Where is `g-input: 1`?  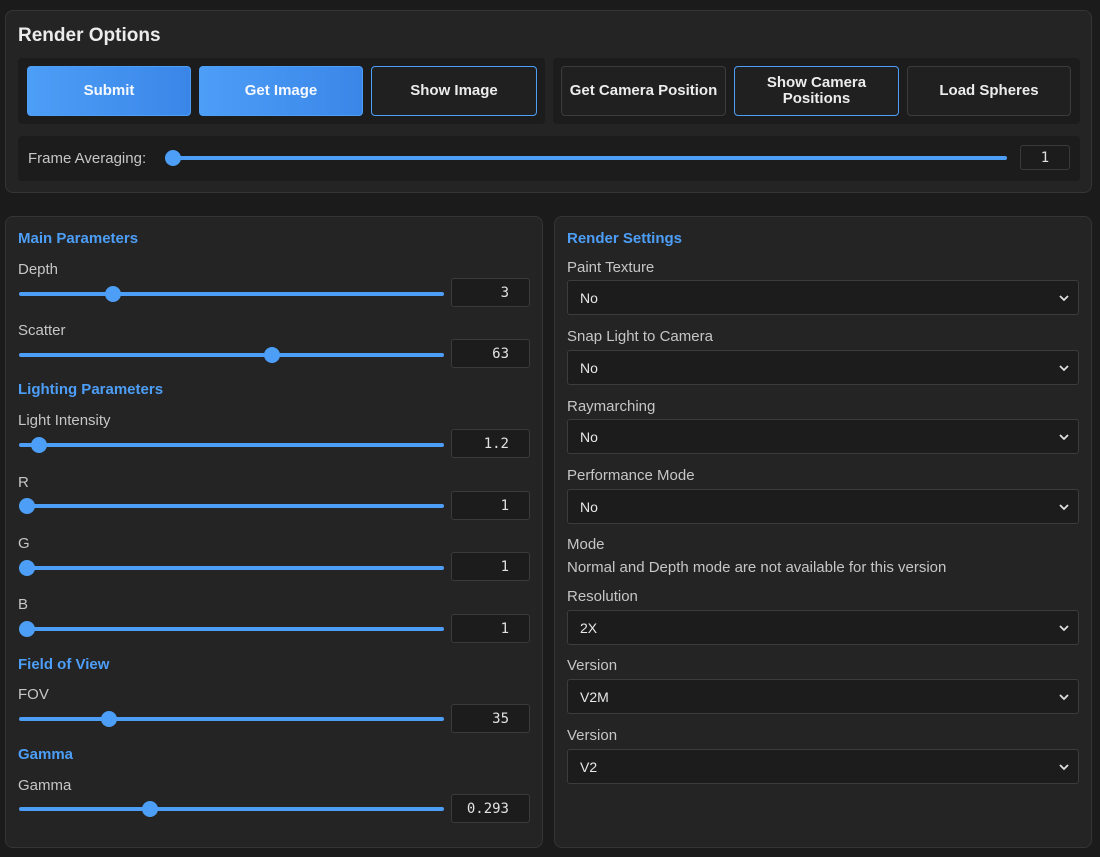 g-input: 1 is located at coordinates (490, 566).